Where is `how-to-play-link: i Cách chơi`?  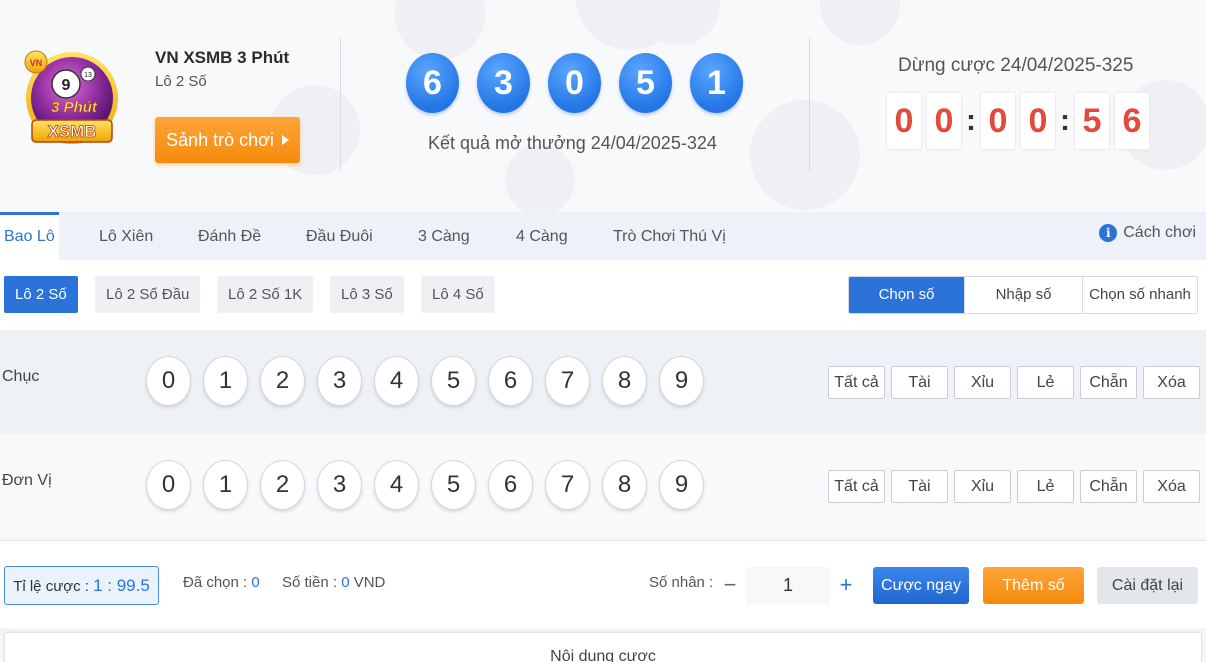
how-to-play-link: i Cách chơi is located at coordinates (1147, 233).